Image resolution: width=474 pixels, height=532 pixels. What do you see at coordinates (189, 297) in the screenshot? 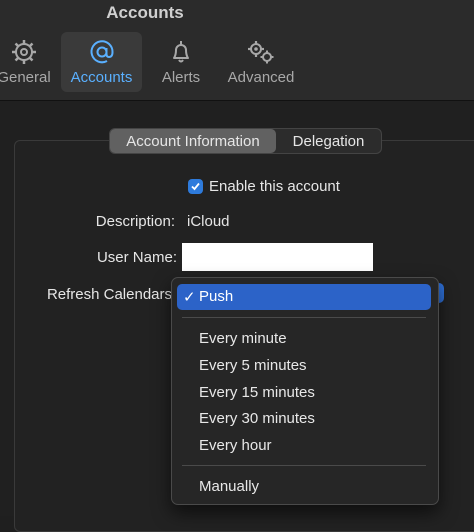
I see `checkmark-icon: ✓` at bounding box center [189, 297].